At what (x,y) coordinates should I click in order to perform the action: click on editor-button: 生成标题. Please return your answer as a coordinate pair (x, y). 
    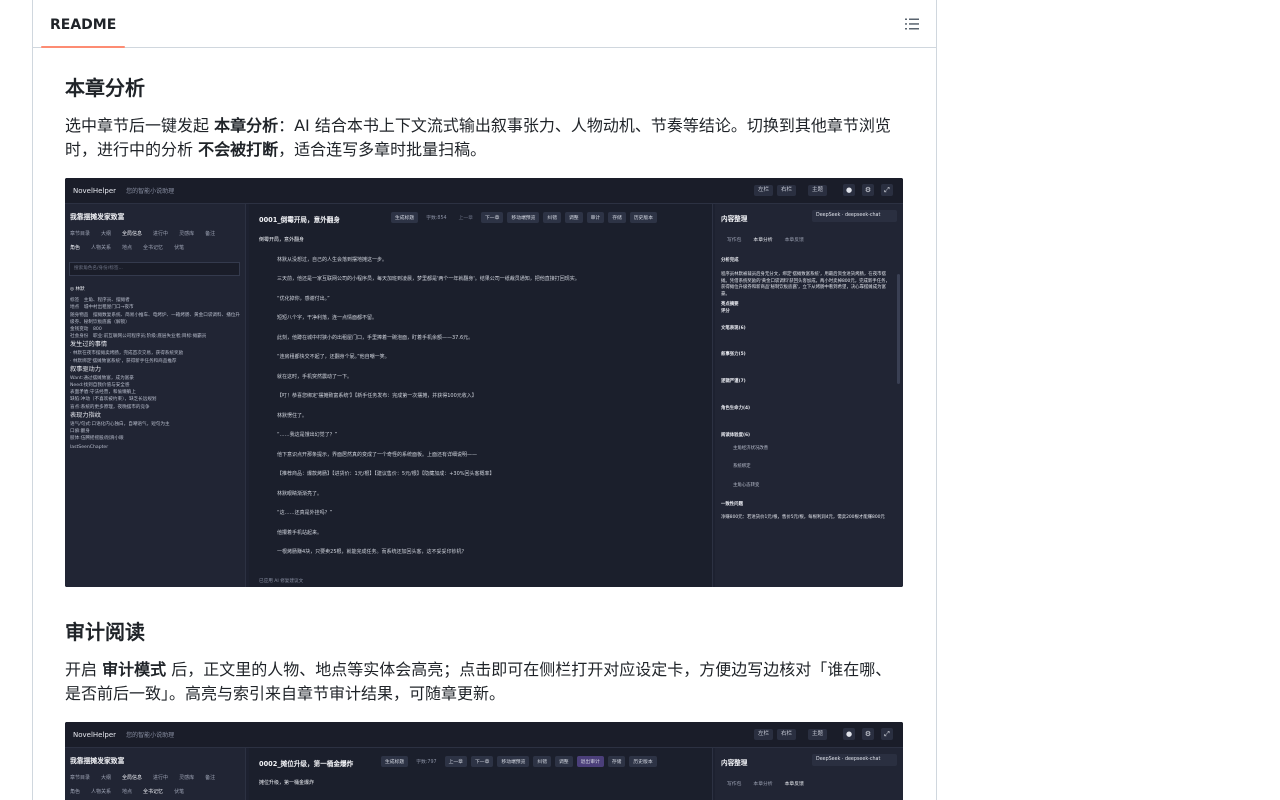
    Looking at the image, I should click on (395, 761).